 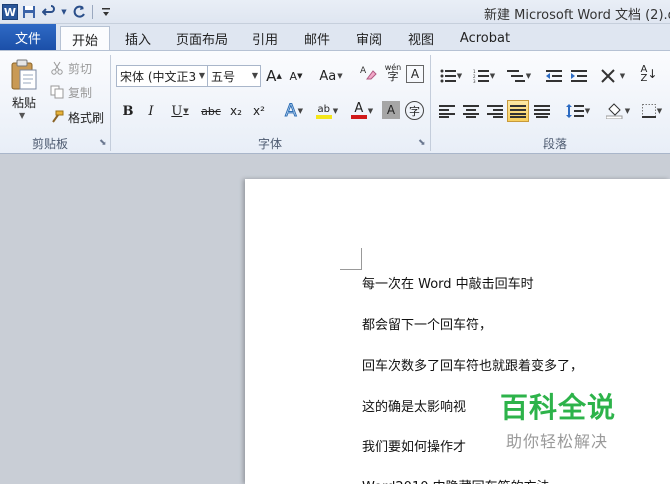 What do you see at coordinates (484, 76) in the screenshot?
I see `numbering-button: 1 2 3 ▼` at bounding box center [484, 76].